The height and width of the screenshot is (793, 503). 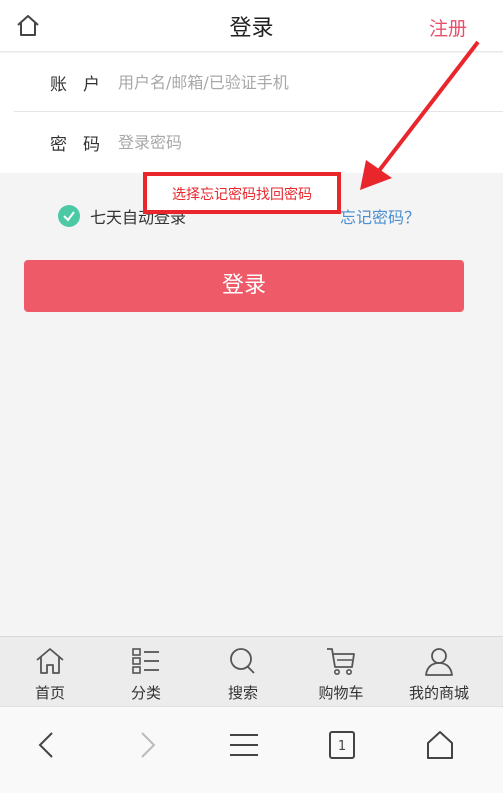 I want to click on browser-toolbar: 1, so click(x=251, y=749).